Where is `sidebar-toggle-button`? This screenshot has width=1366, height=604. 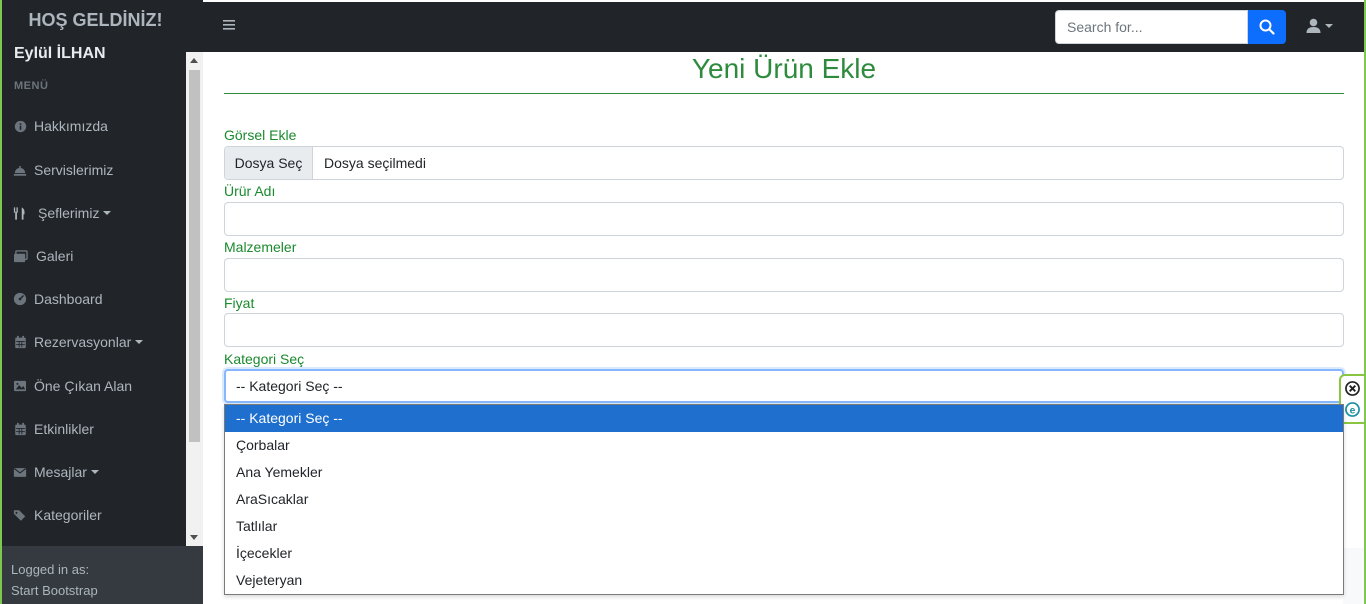 sidebar-toggle-button is located at coordinates (229, 26).